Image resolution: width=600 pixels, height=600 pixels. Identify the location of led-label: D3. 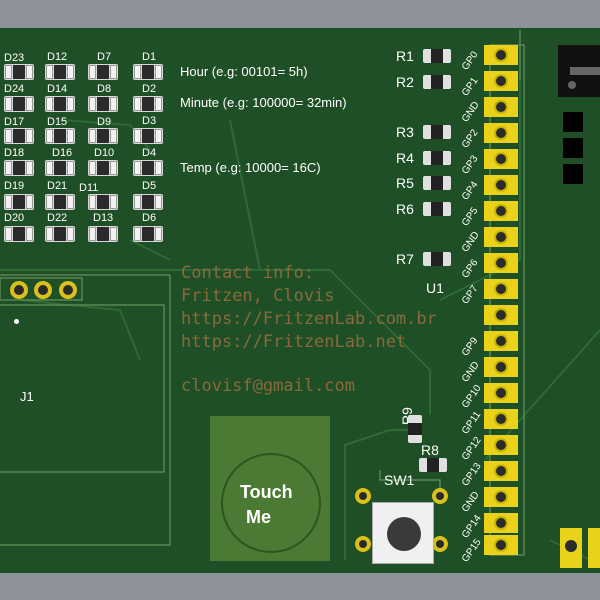
(149, 121).